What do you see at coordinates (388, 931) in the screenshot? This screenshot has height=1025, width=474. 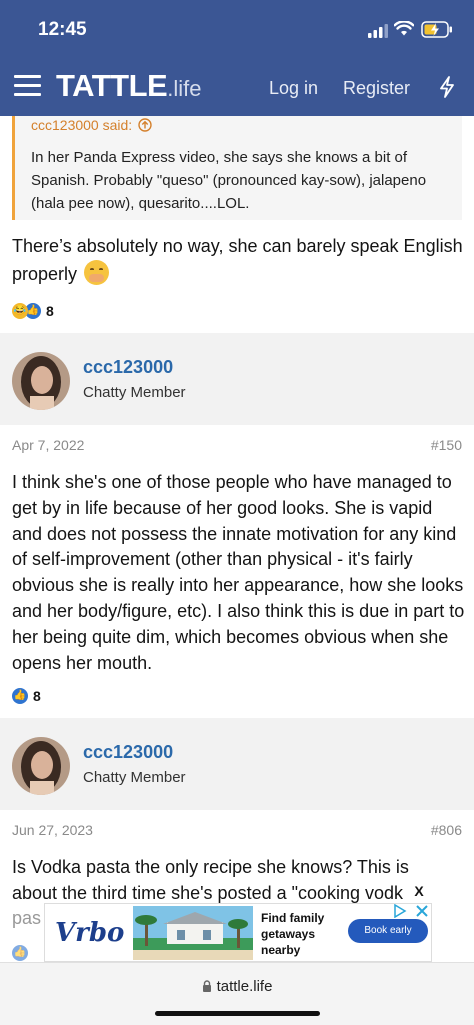 I see `ad-cta-button: Book early` at bounding box center [388, 931].